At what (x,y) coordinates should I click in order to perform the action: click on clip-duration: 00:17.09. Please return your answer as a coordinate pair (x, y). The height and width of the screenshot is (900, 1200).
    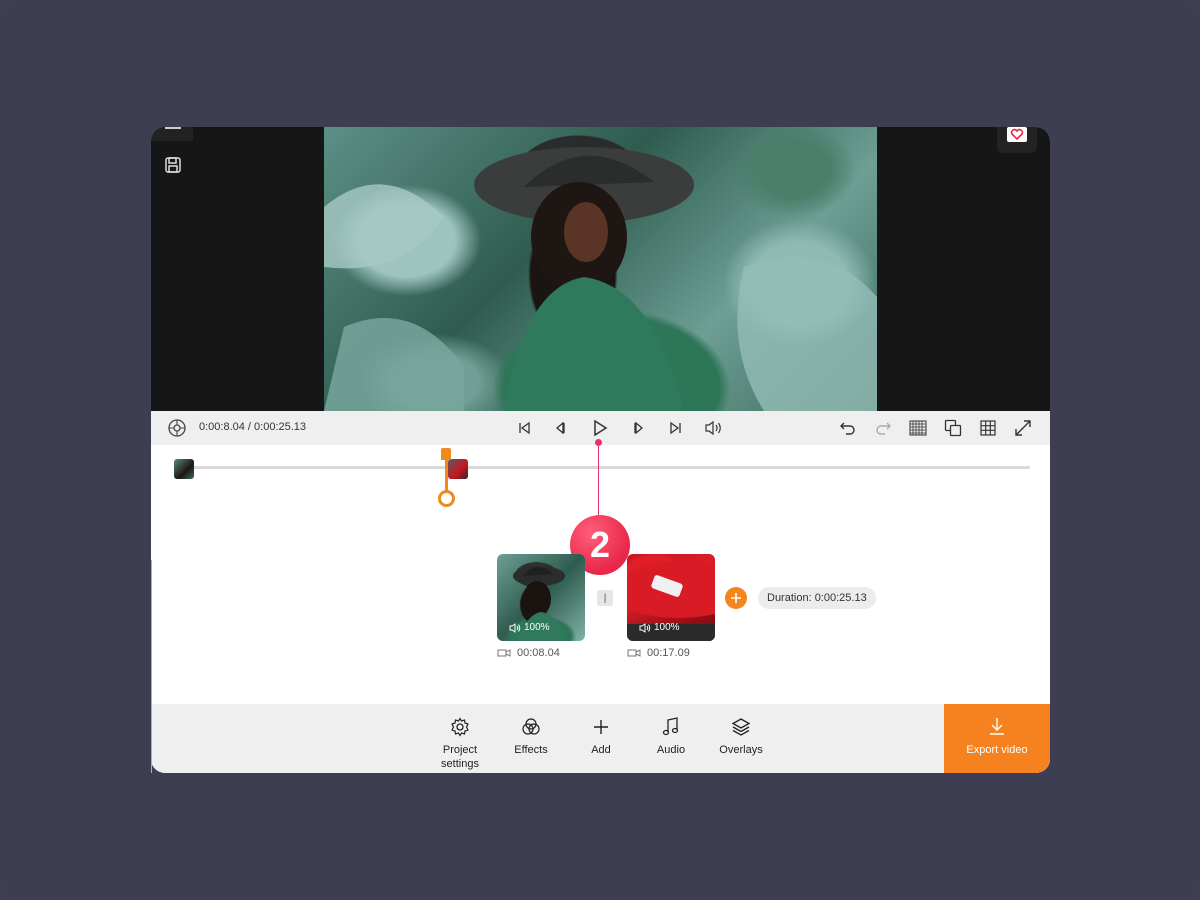
    Looking at the image, I should click on (658, 653).